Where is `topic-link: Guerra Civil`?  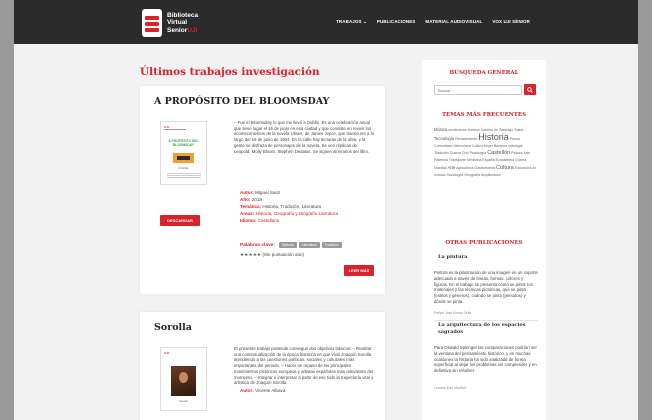 topic-link: Guerra Civil is located at coordinates (459, 153).